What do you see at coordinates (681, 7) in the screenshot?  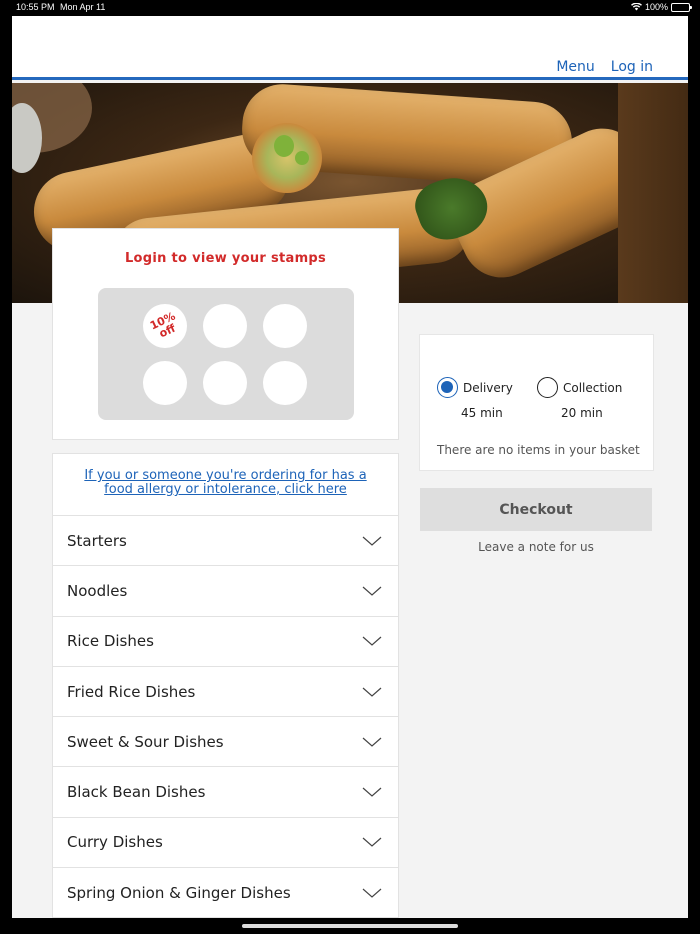 I see `battery-icon` at bounding box center [681, 7].